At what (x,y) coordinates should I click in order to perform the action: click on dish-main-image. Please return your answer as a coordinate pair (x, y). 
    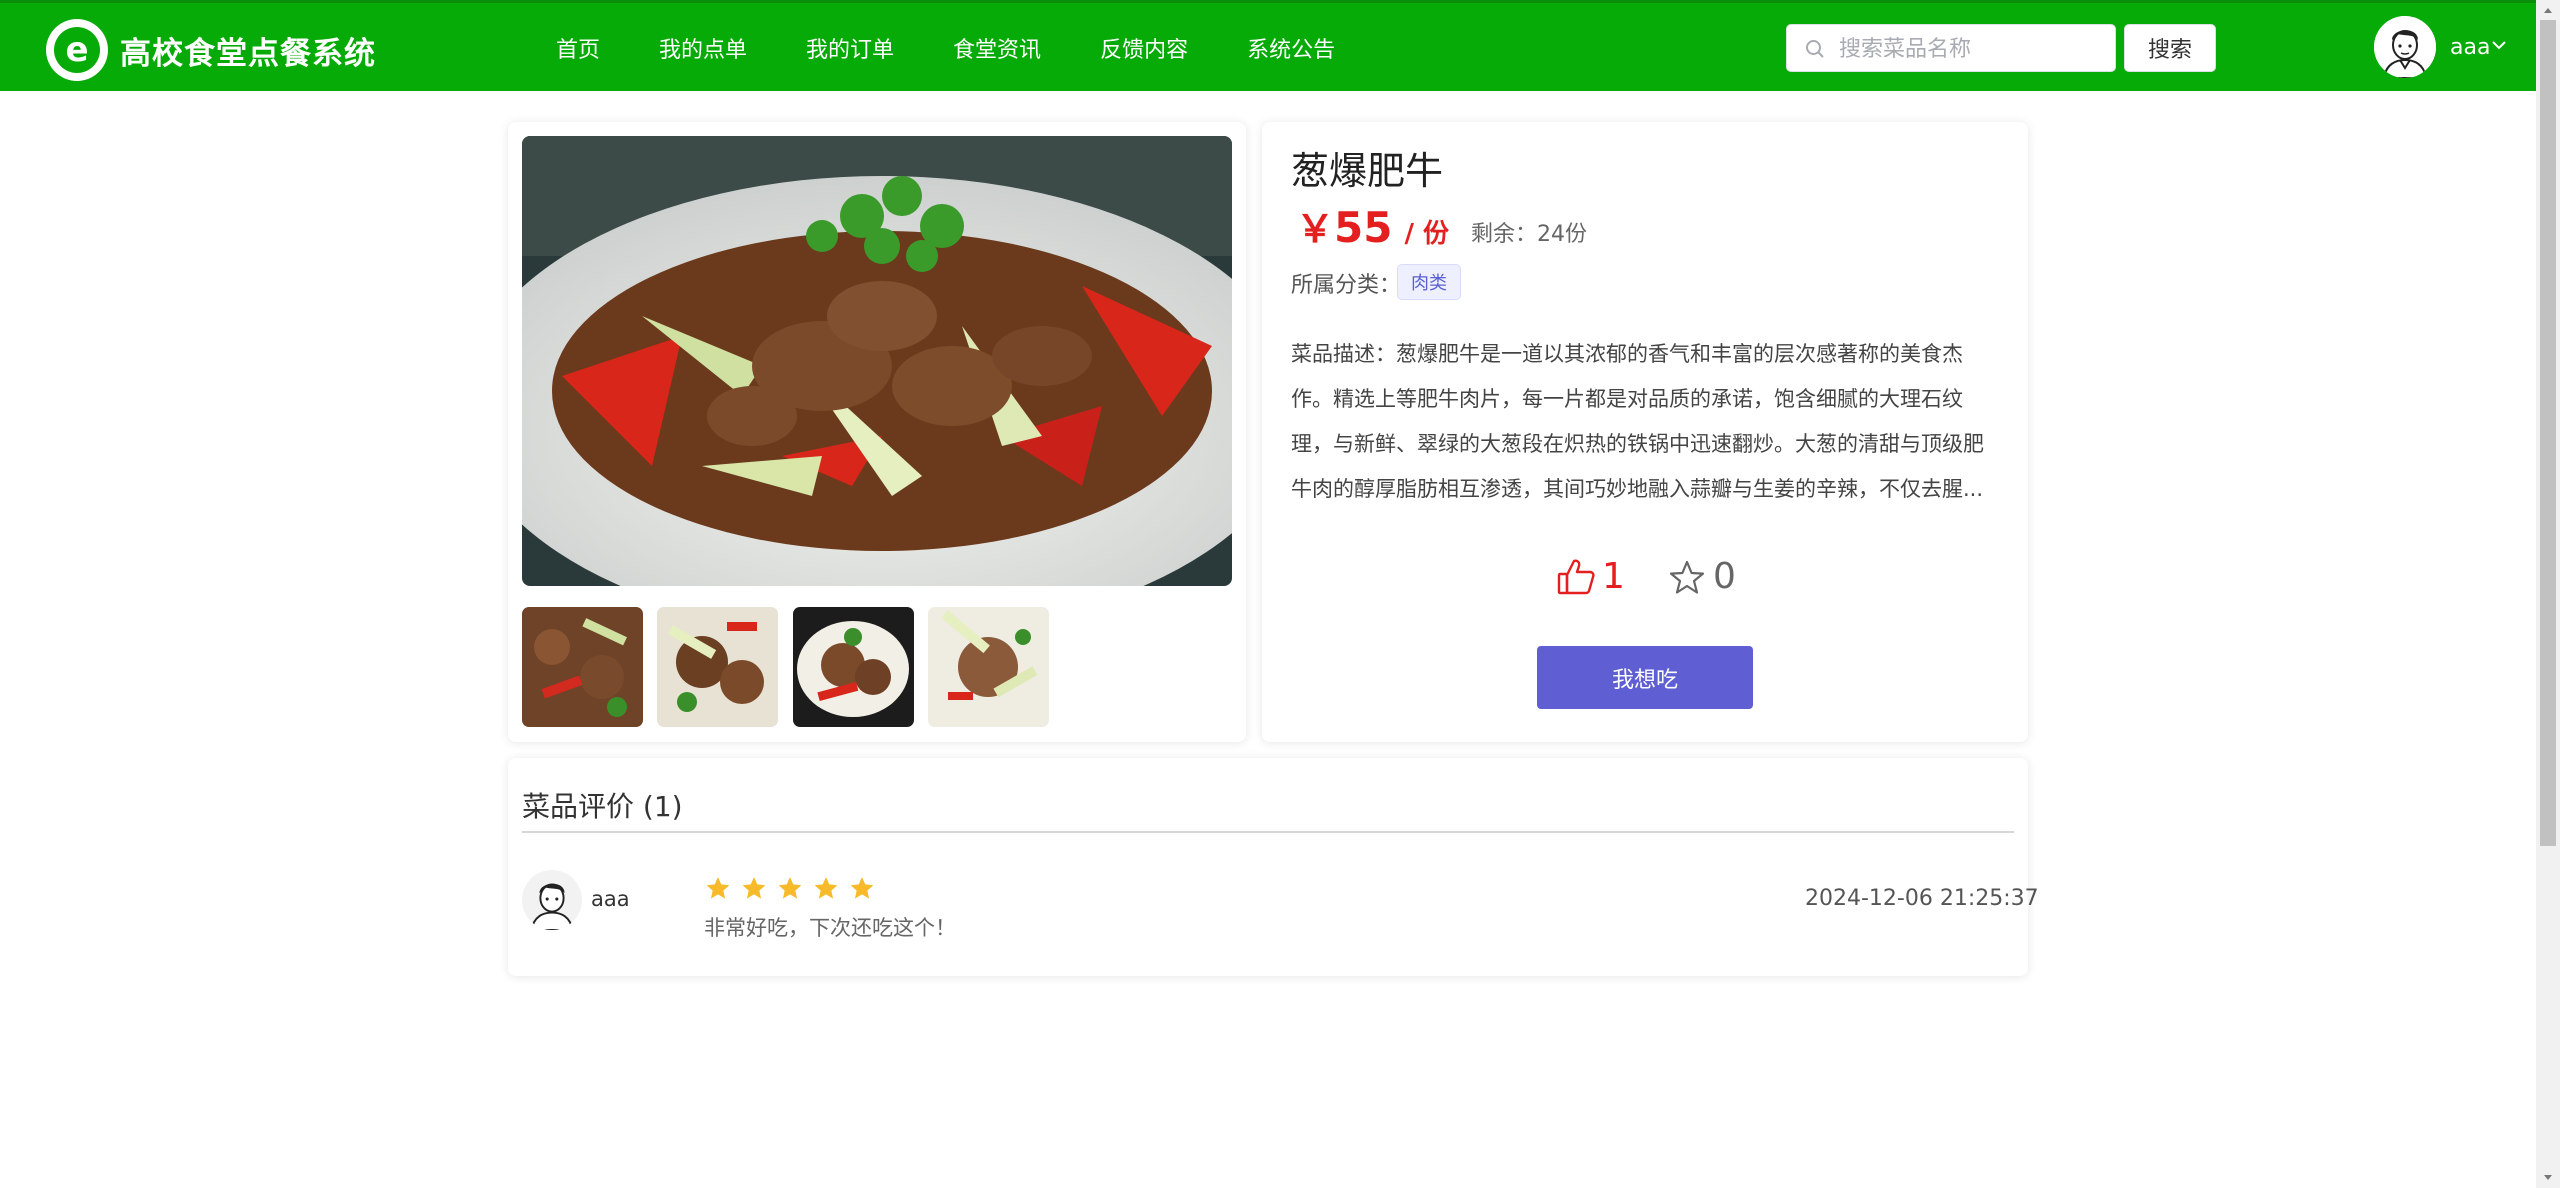
    Looking at the image, I should click on (877, 361).